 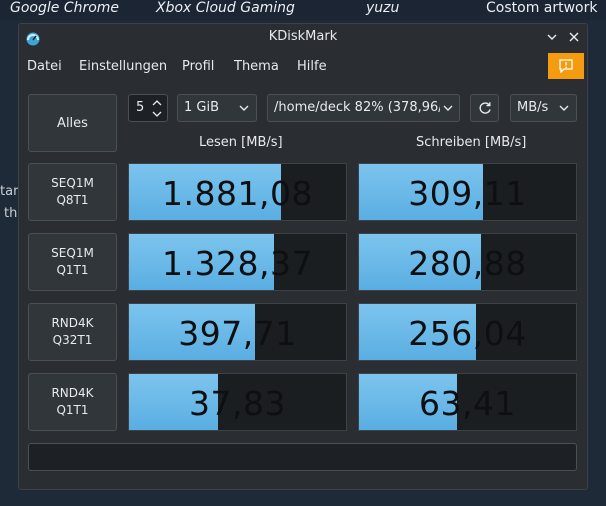 I want to click on test-button-3: RND4K Q1T1, so click(x=72, y=402).